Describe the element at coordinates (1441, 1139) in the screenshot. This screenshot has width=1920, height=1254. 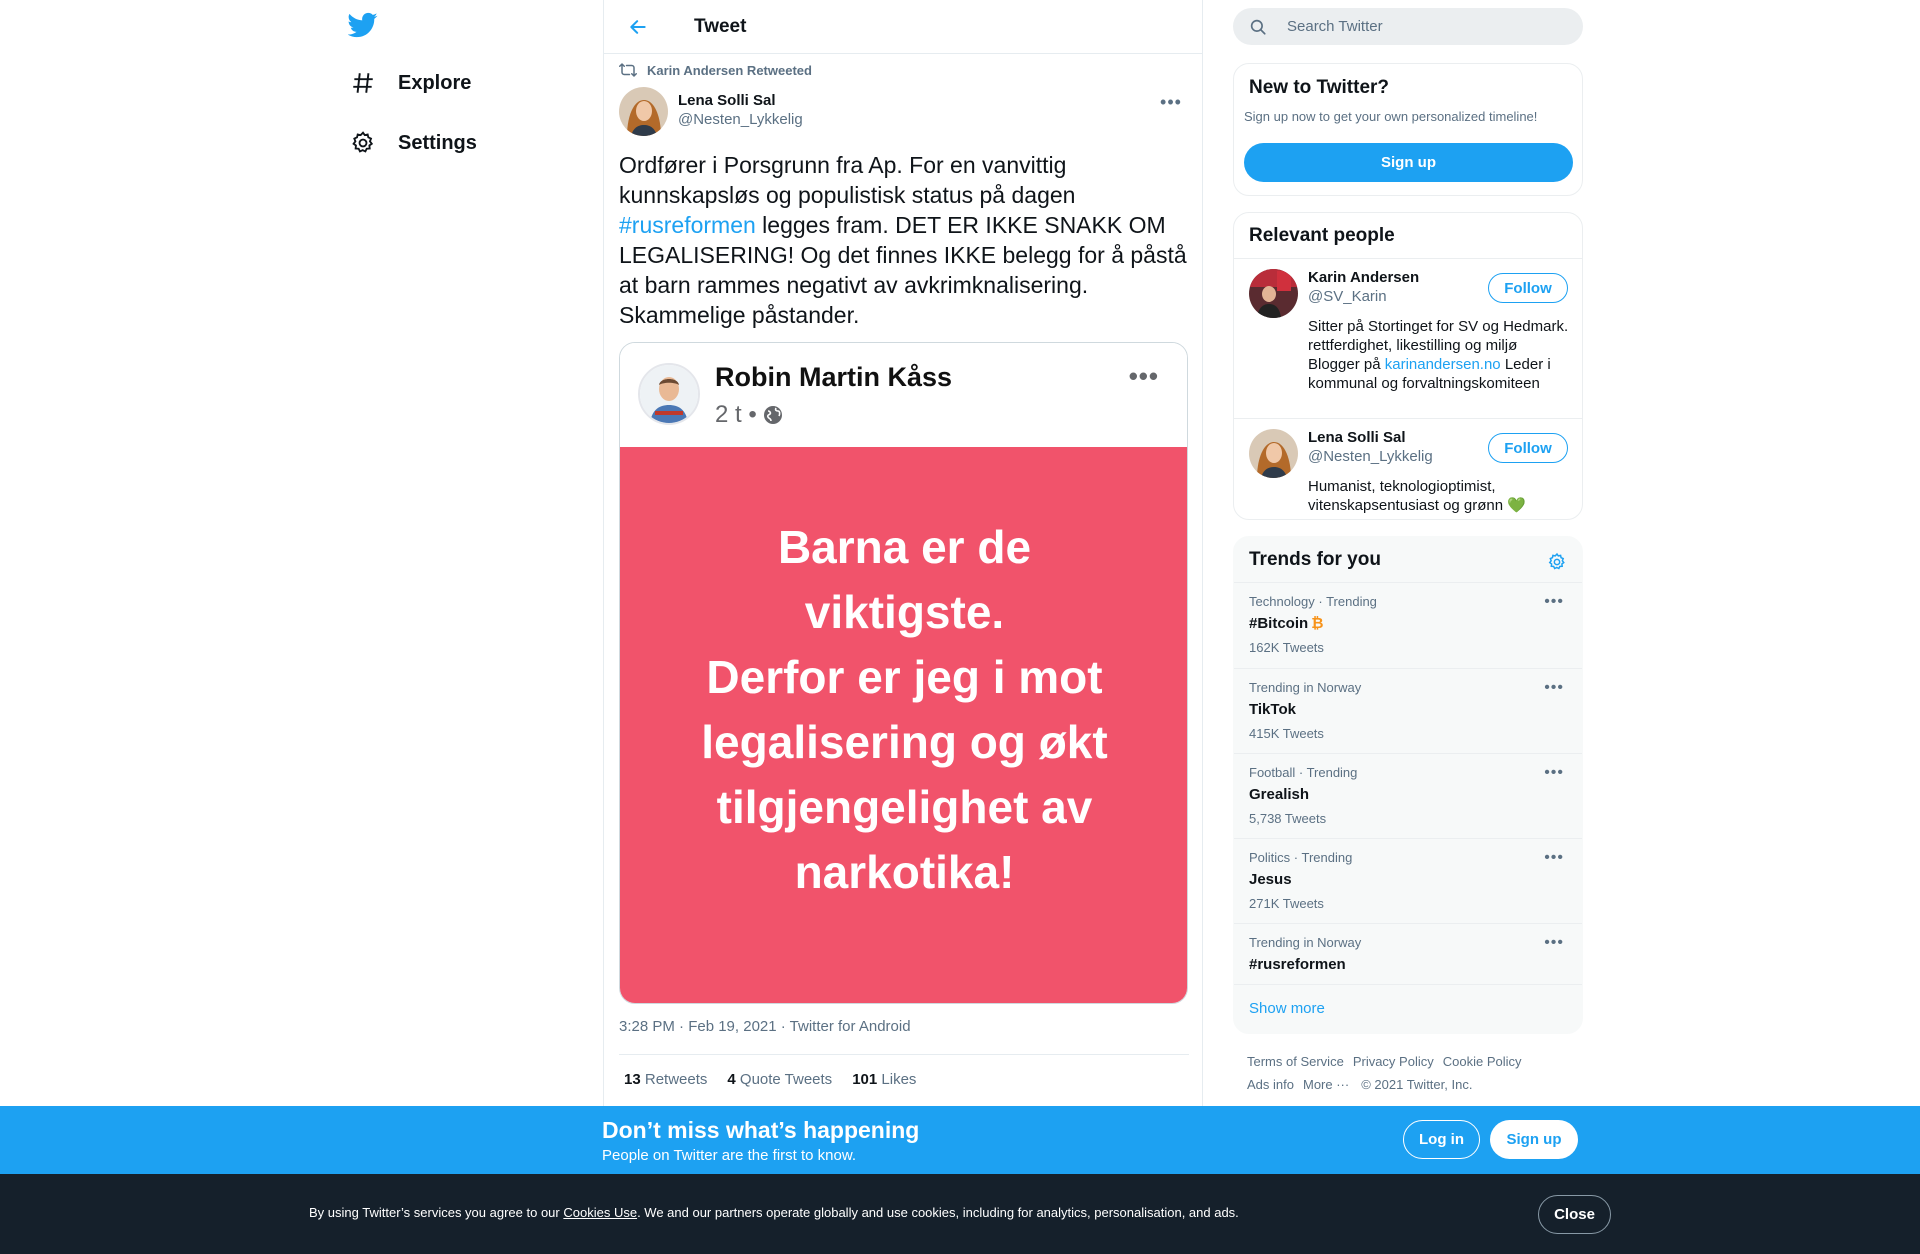
I see `login-button: Log in` at that location.